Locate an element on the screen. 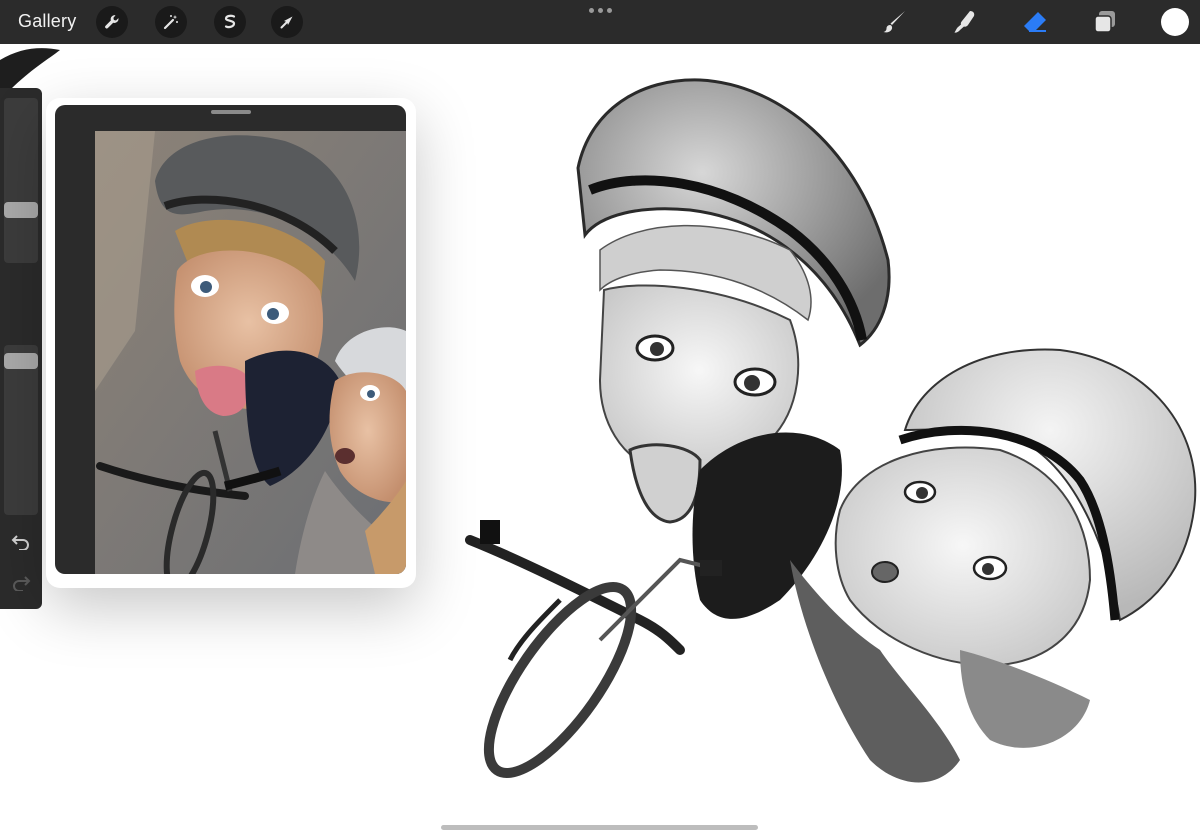 The width and height of the screenshot is (1200, 838). redo-button is located at coordinates (21, 583).